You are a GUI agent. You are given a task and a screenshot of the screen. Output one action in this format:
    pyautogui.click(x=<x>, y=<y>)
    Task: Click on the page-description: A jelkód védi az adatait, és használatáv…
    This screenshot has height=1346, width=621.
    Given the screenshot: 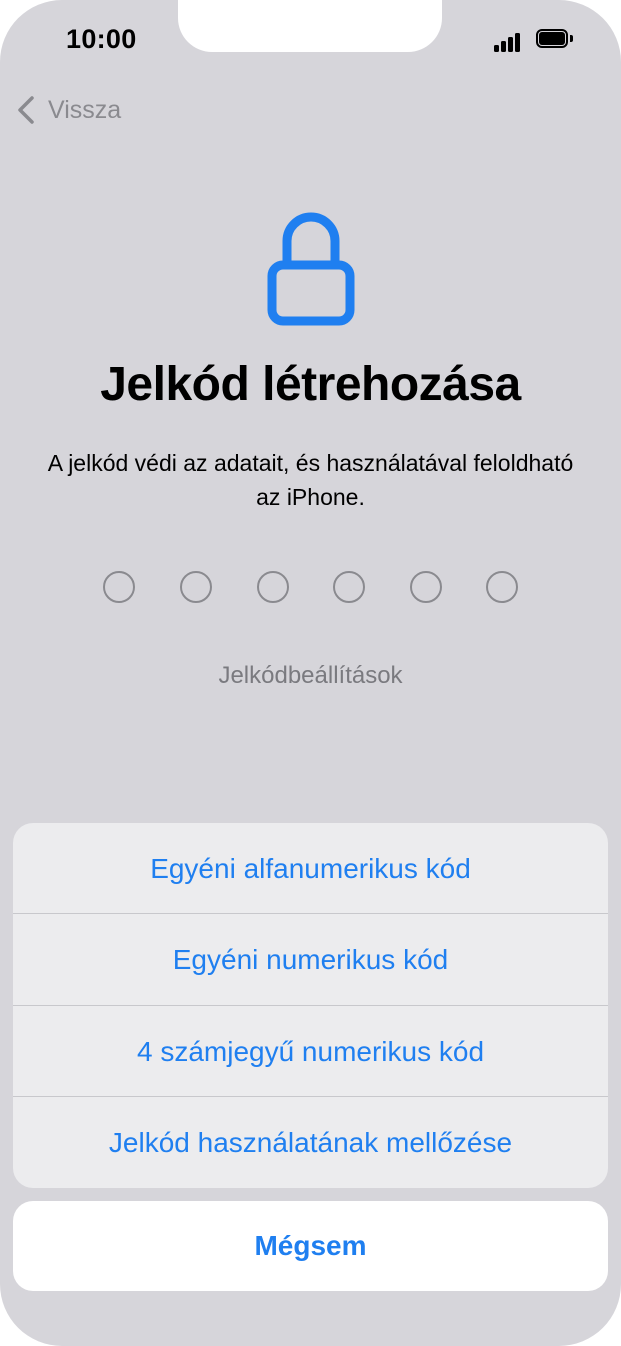 What is the action you would take?
    pyautogui.click(x=310, y=480)
    